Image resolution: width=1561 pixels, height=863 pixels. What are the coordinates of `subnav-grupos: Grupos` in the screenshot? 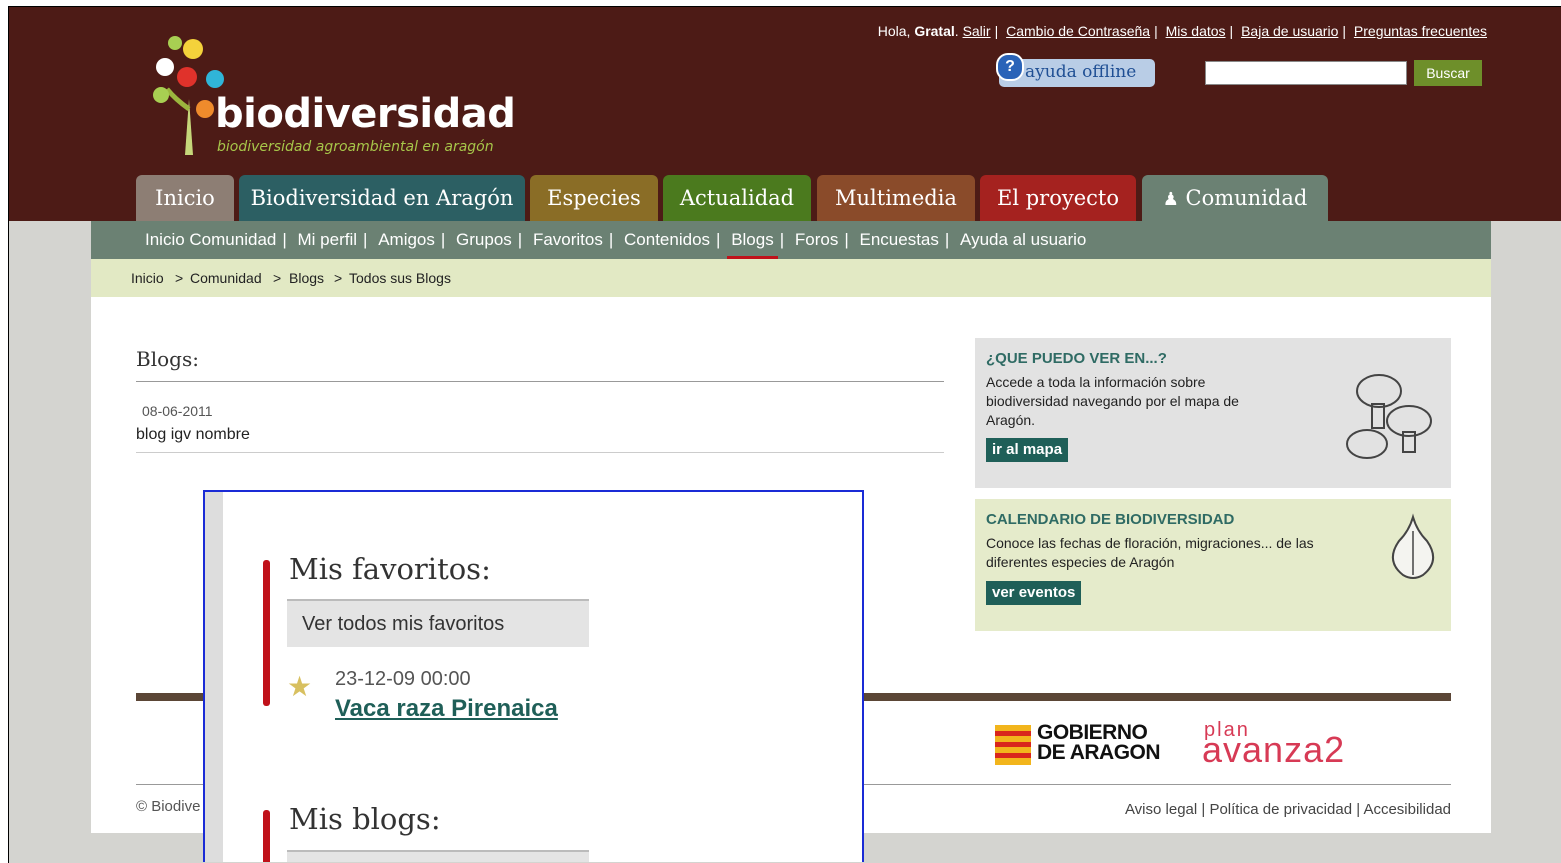 It's located at (484, 240).